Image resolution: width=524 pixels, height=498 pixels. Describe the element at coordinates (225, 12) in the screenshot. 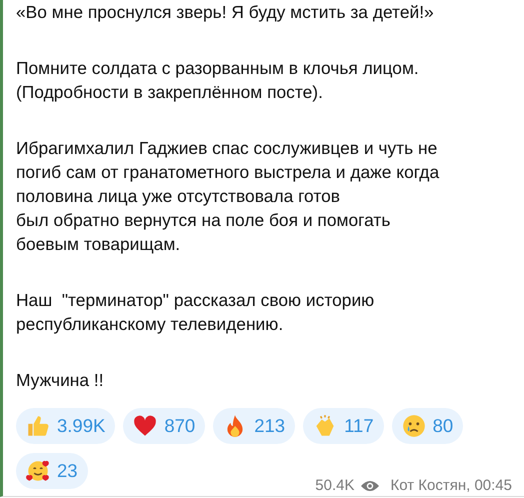

I see `message-paragraph: «Во мне проснулся зверь! Я буду мстить за детей!»` at that location.